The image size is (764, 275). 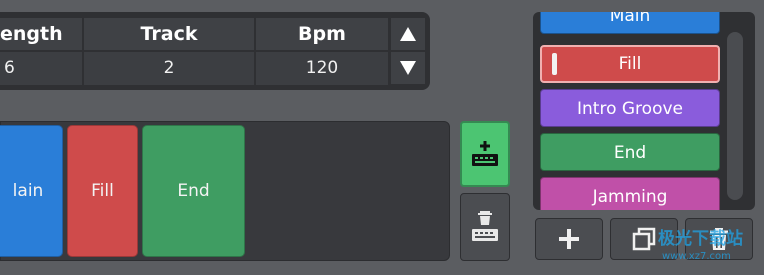 I want to click on arrow-up-icon, so click(x=408, y=34).